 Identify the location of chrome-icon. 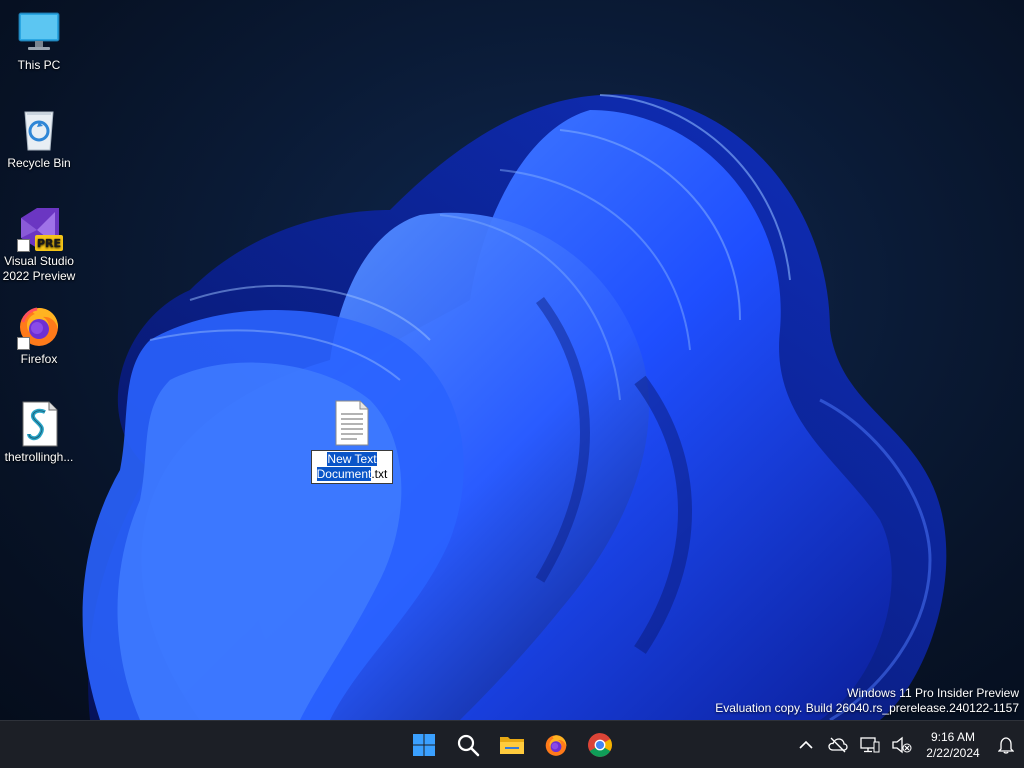
(600, 745).